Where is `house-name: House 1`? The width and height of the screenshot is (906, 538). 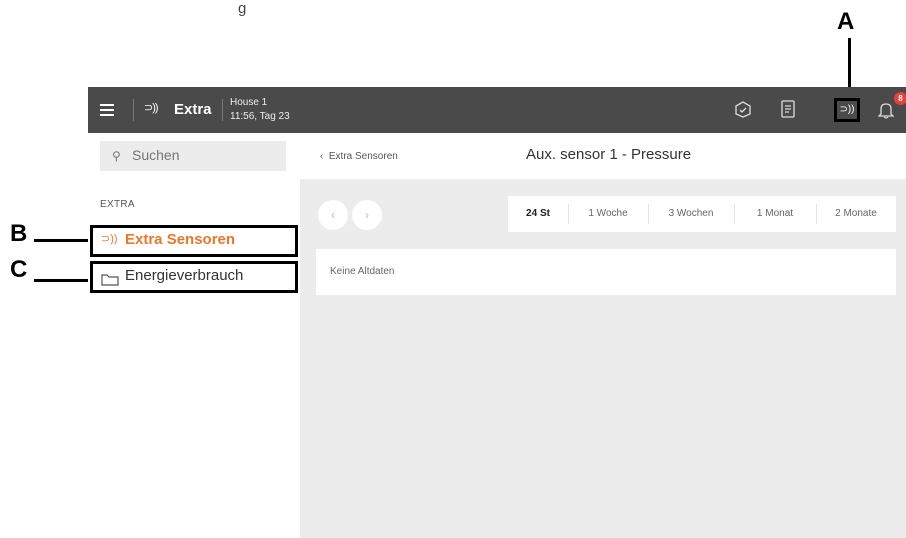
house-name: House 1 is located at coordinates (249, 102).